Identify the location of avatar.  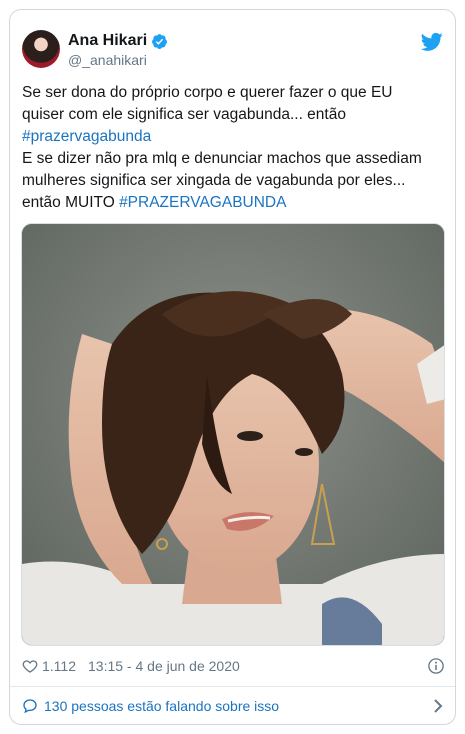
(41, 49).